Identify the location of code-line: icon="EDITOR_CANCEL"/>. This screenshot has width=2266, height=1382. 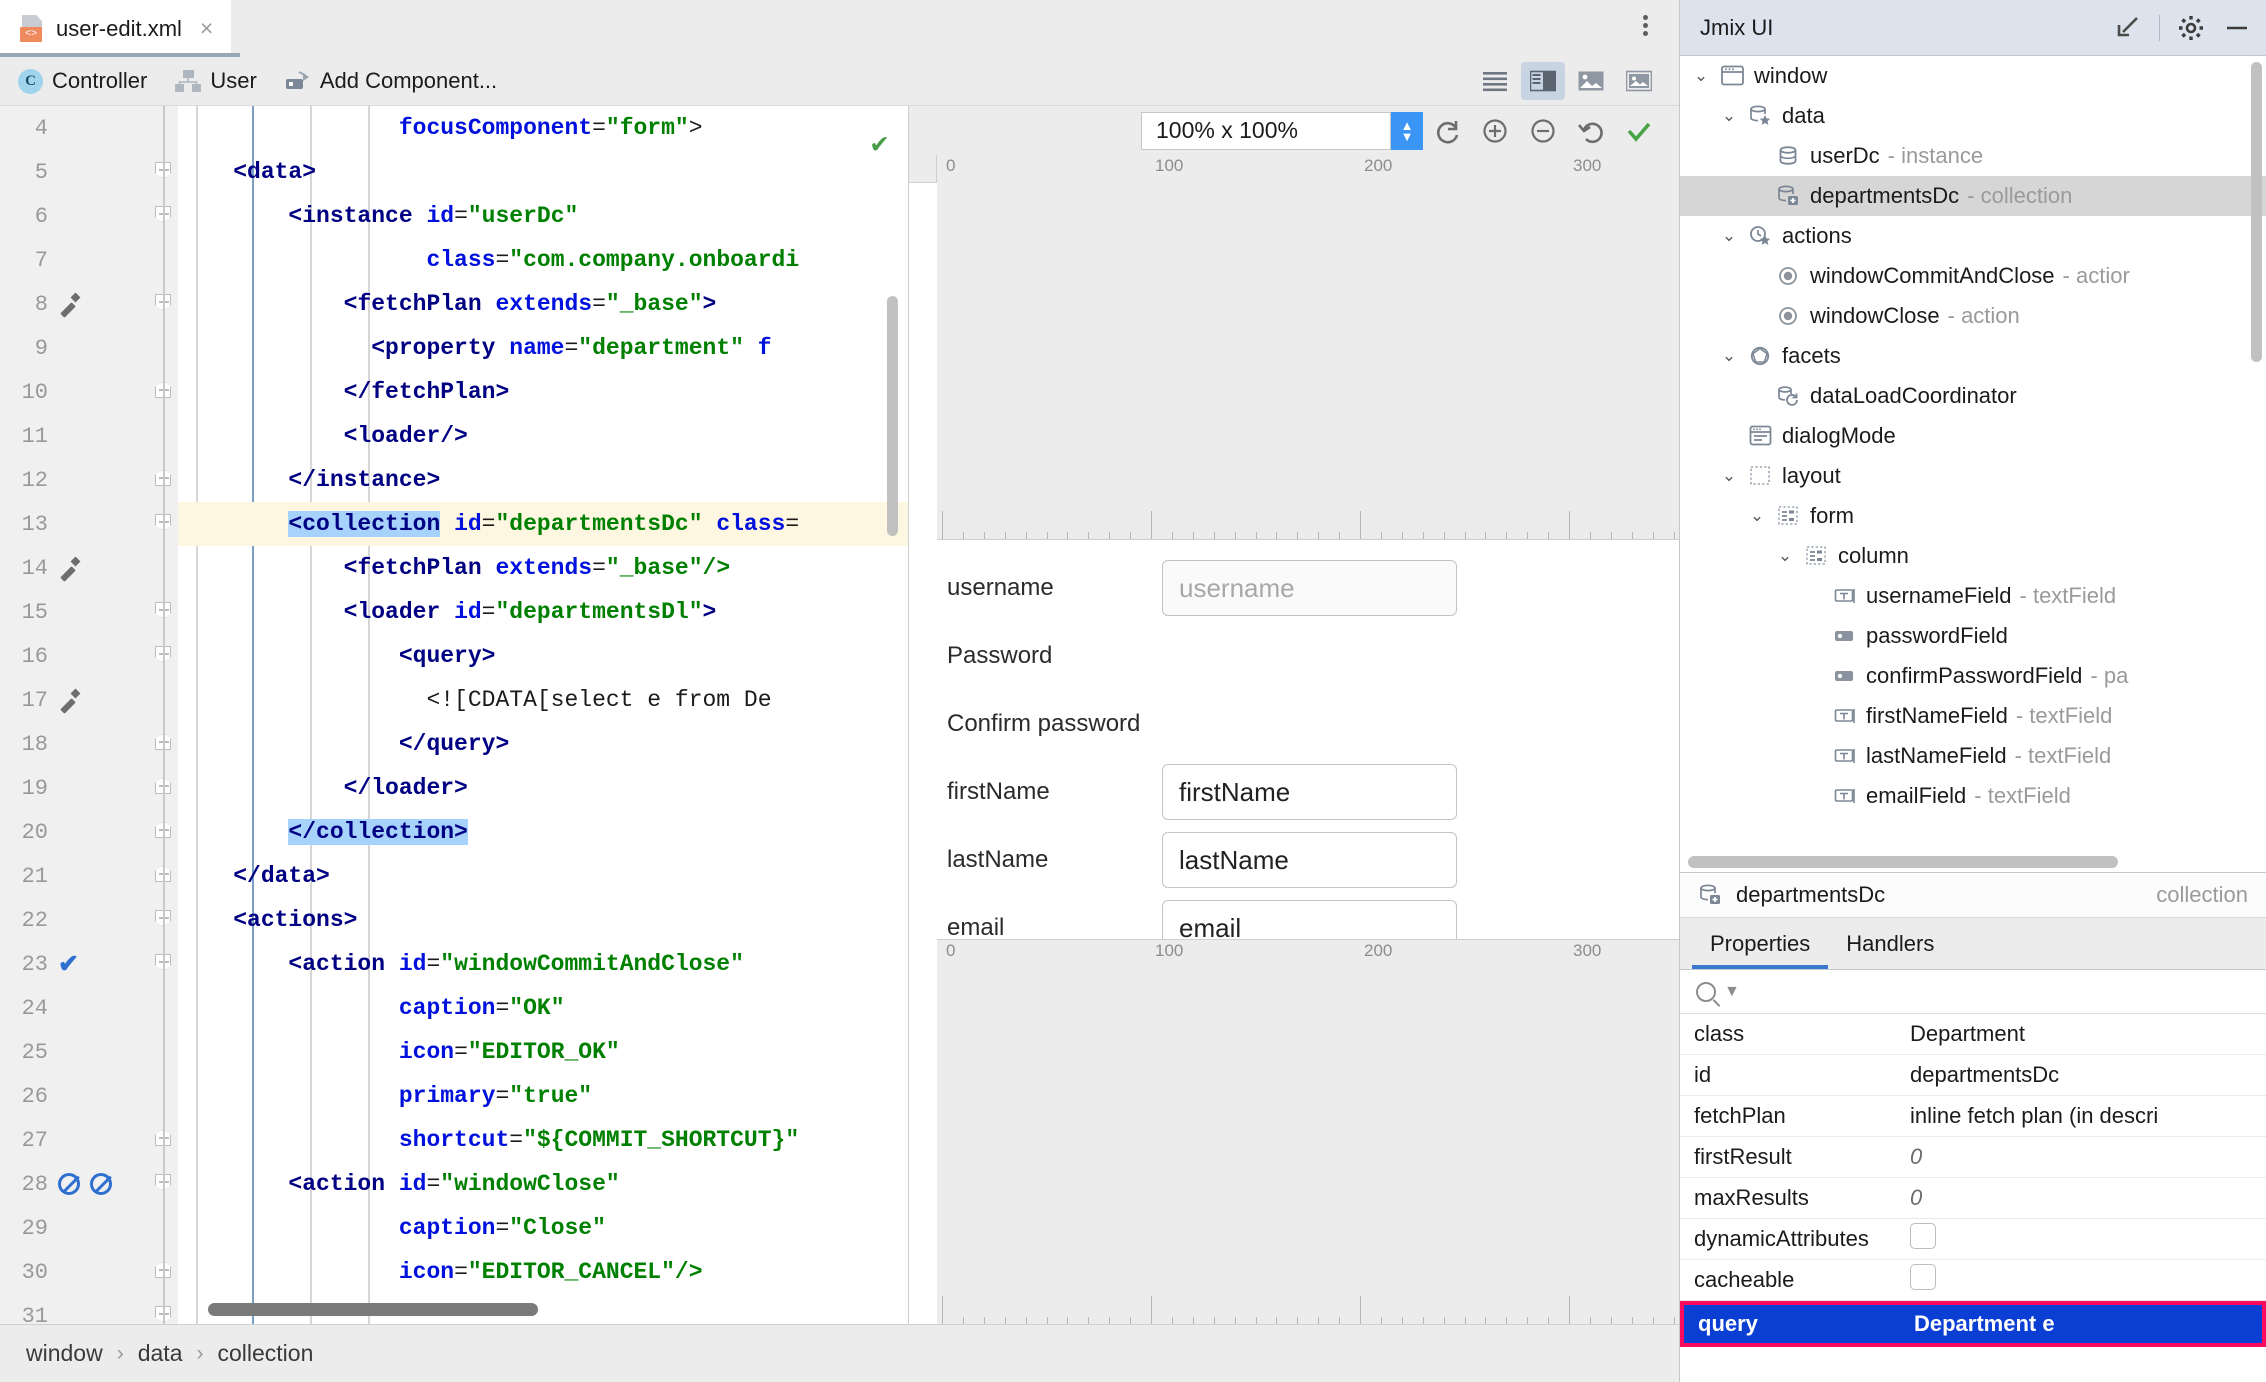
(543, 1272).